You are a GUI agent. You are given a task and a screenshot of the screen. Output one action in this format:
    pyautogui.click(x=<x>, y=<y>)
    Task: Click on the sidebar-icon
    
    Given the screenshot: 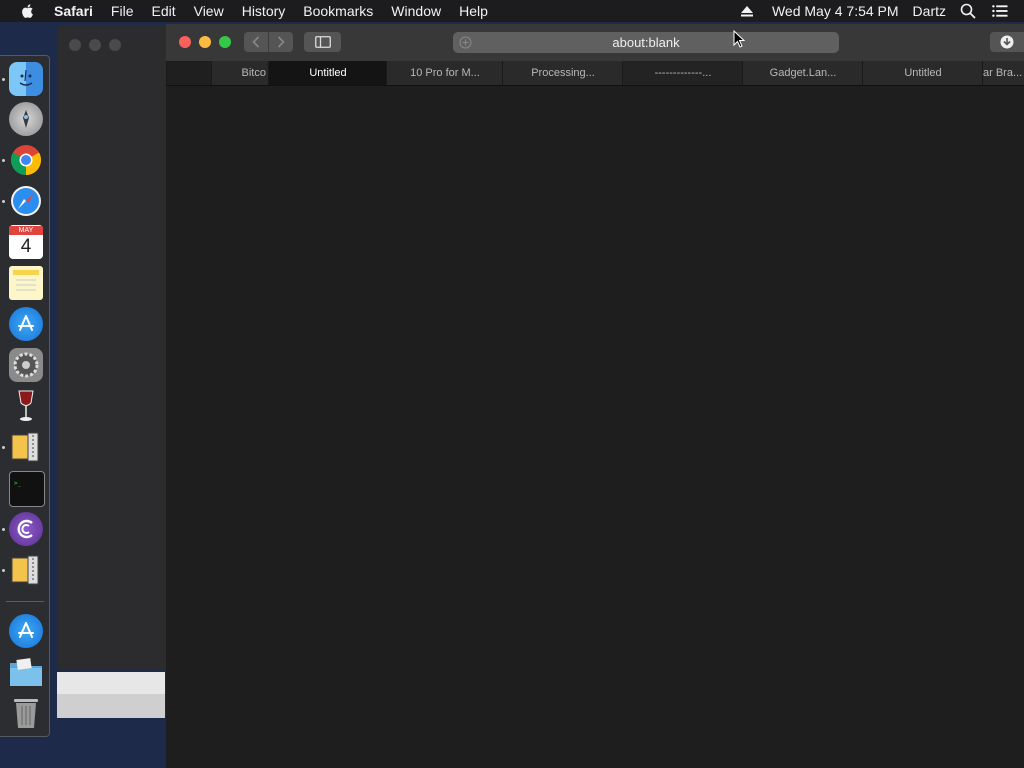 What is the action you would take?
    pyautogui.click(x=322, y=42)
    